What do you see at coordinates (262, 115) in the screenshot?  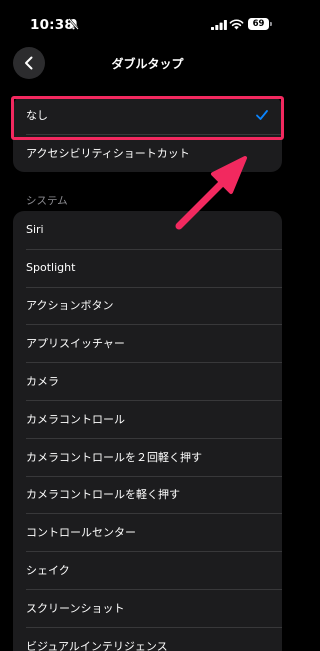 I see `checkmark-icon` at bounding box center [262, 115].